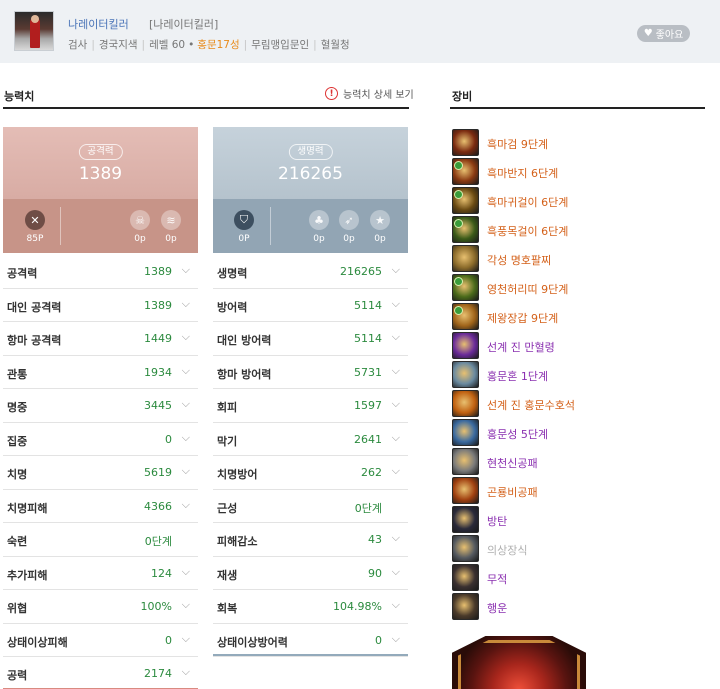 Image resolution: width=720 pixels, height=689 pixels. What do you see at coordinates (577, 345) in the screenshot?
I see `equipment-item: 선계 진 만혈령` at bounding box center [577, 345].